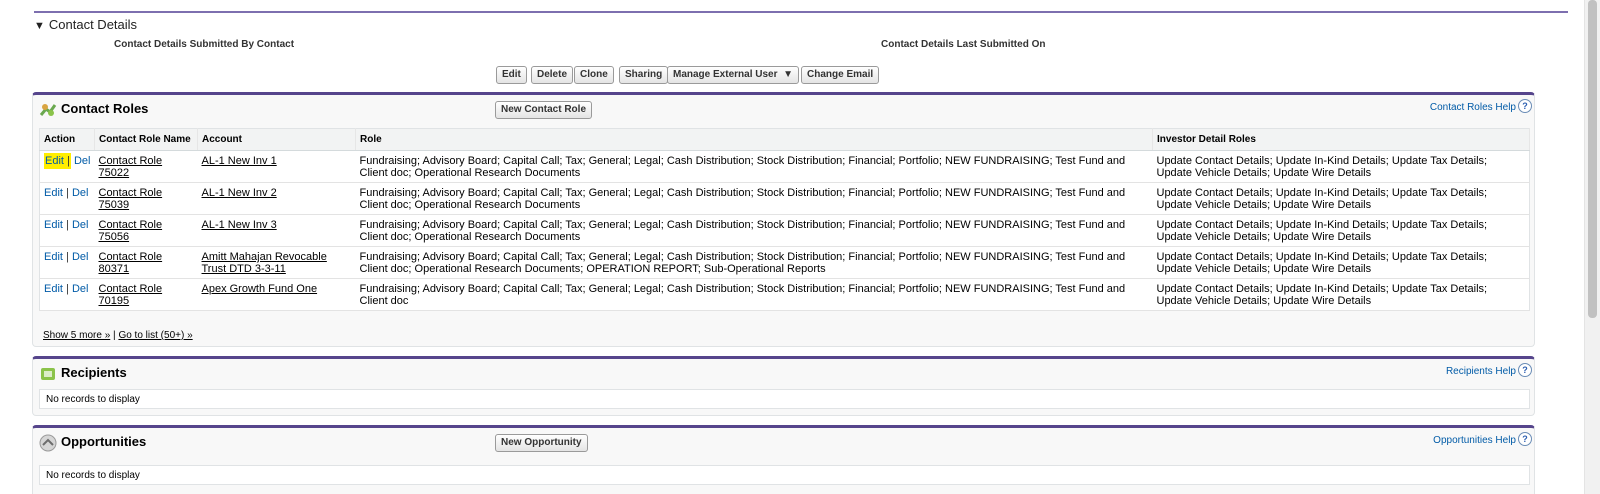 This screenshot has width=1600, height=494. What do you see at coordinates (76, 335) in the screenshot?
I see `show-more-link: Show 5 more »` at bounding box center [76, 335].